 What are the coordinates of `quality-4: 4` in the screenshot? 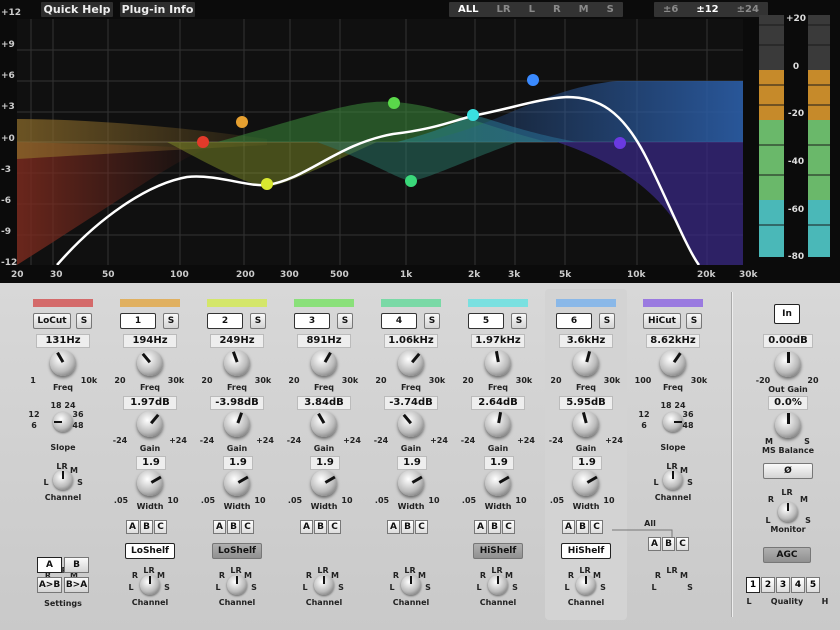 It's located at (798, 585).